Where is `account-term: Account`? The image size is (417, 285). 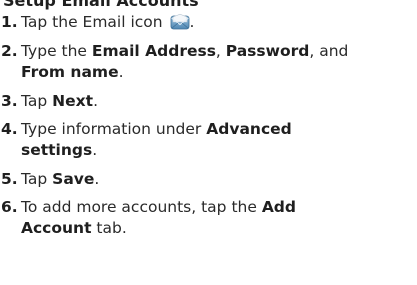
account-term: Account is located at coordinates (56, 228).